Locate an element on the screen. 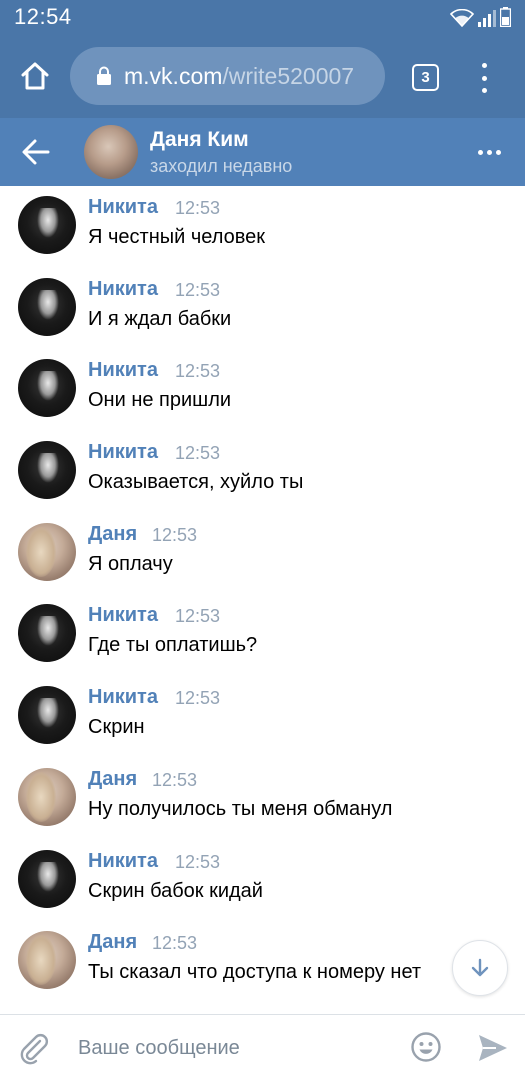  message-composer is located at coordinates (262, 1047).